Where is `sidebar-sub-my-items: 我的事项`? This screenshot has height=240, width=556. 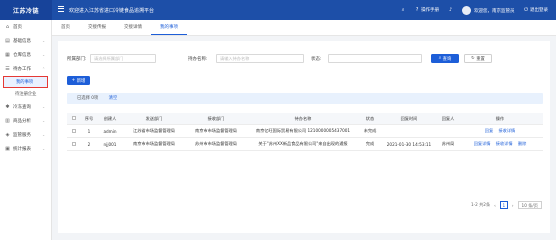
sidebar-sub-my-items: 我的事项 is located at coordinates (25, 82).